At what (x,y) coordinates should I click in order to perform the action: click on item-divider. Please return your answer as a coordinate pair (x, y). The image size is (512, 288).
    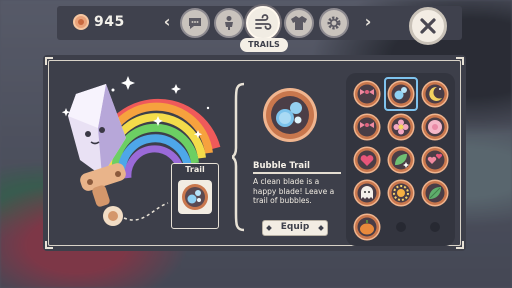
    Looking at the image, I should click on (297, 173).